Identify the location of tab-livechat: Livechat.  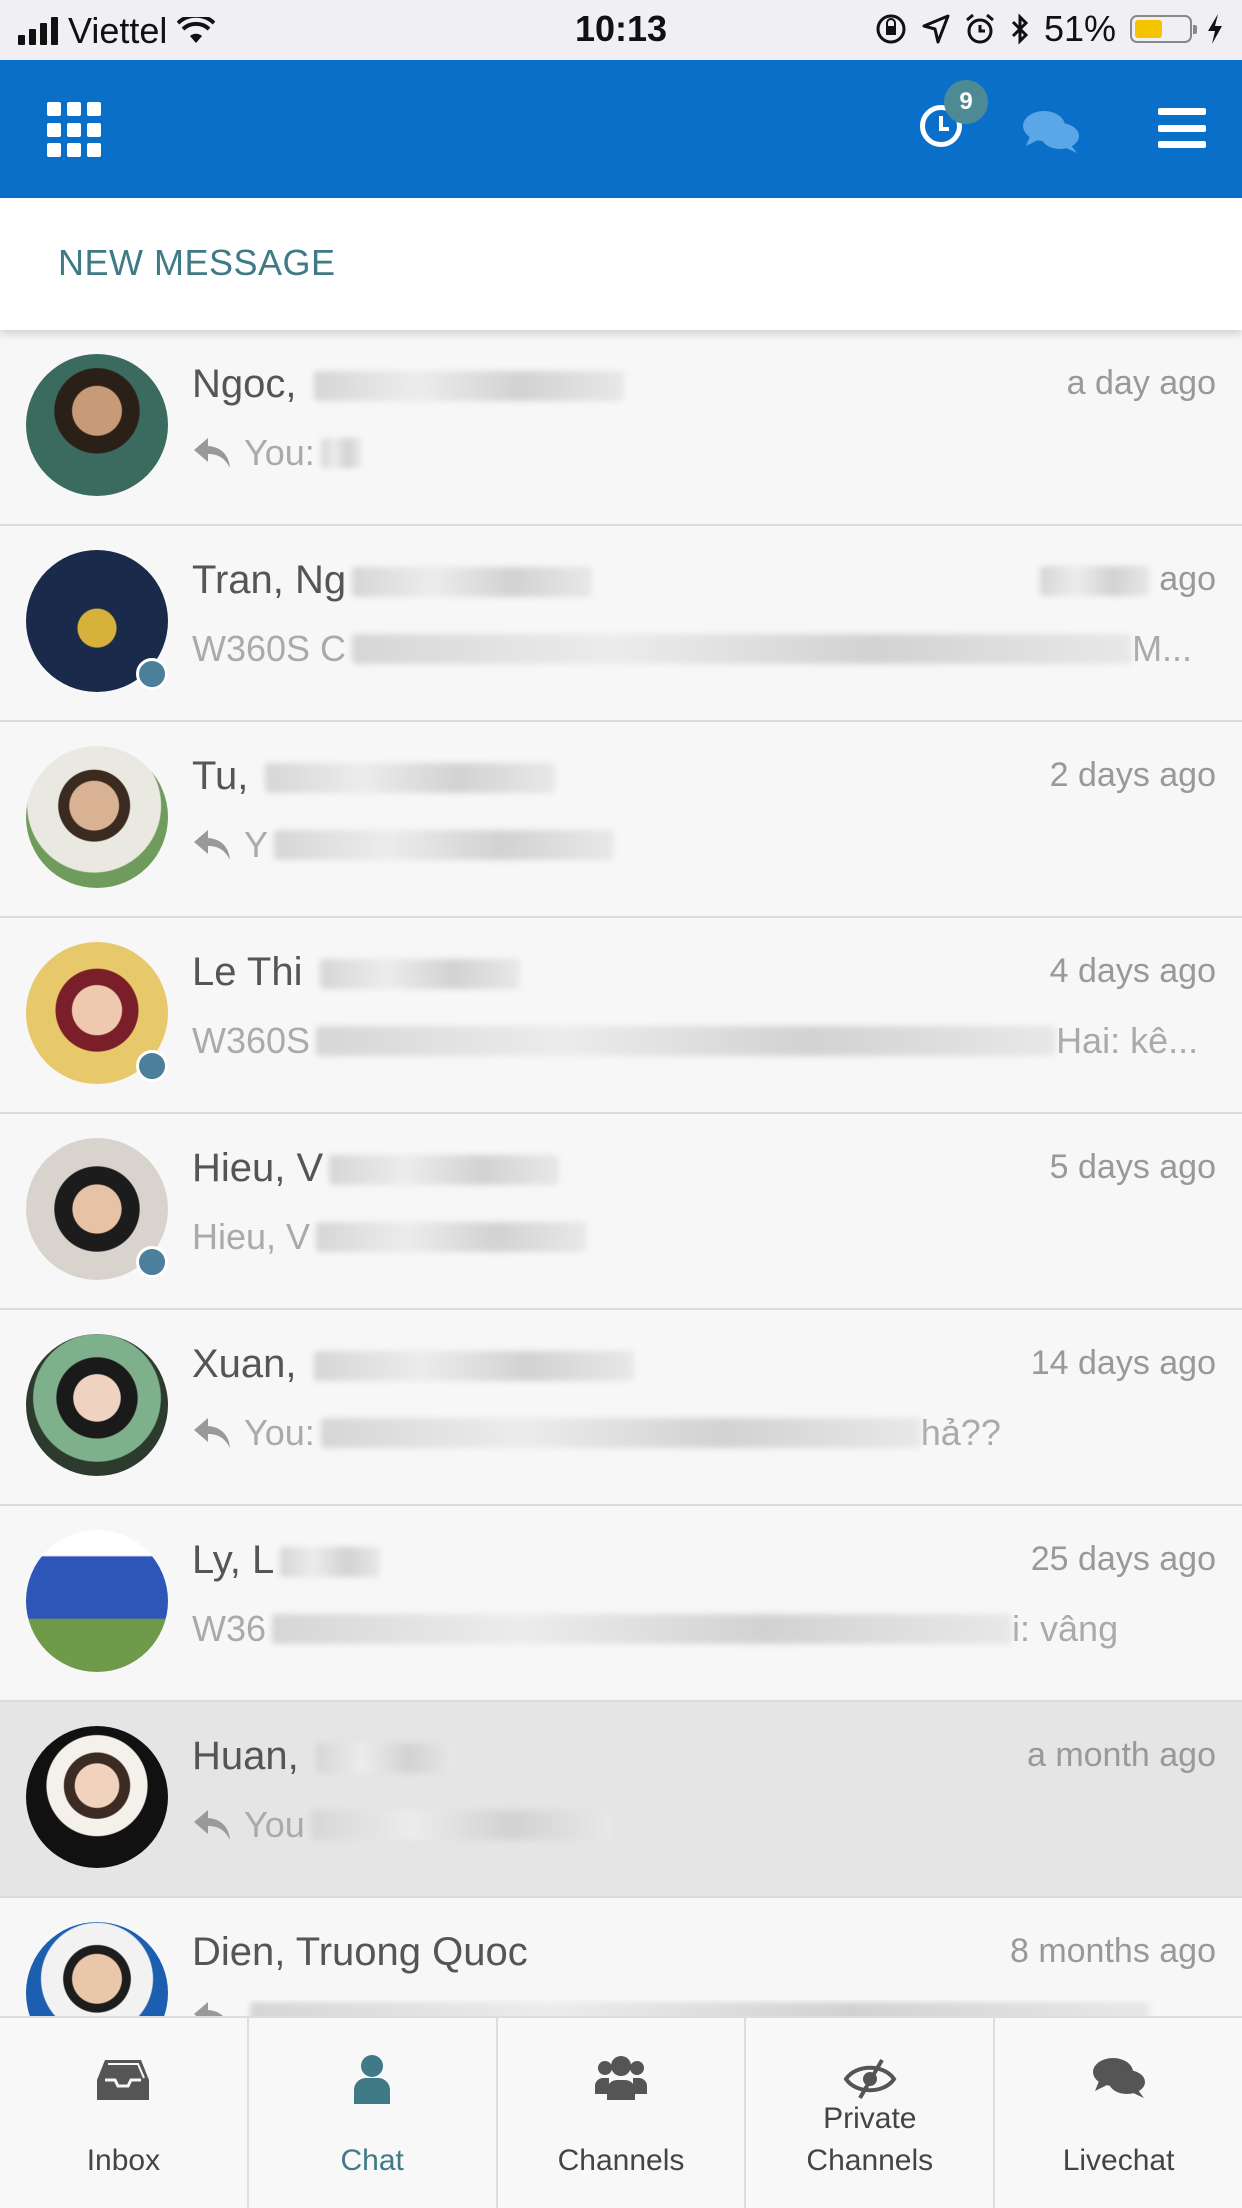
(1118, 2113).